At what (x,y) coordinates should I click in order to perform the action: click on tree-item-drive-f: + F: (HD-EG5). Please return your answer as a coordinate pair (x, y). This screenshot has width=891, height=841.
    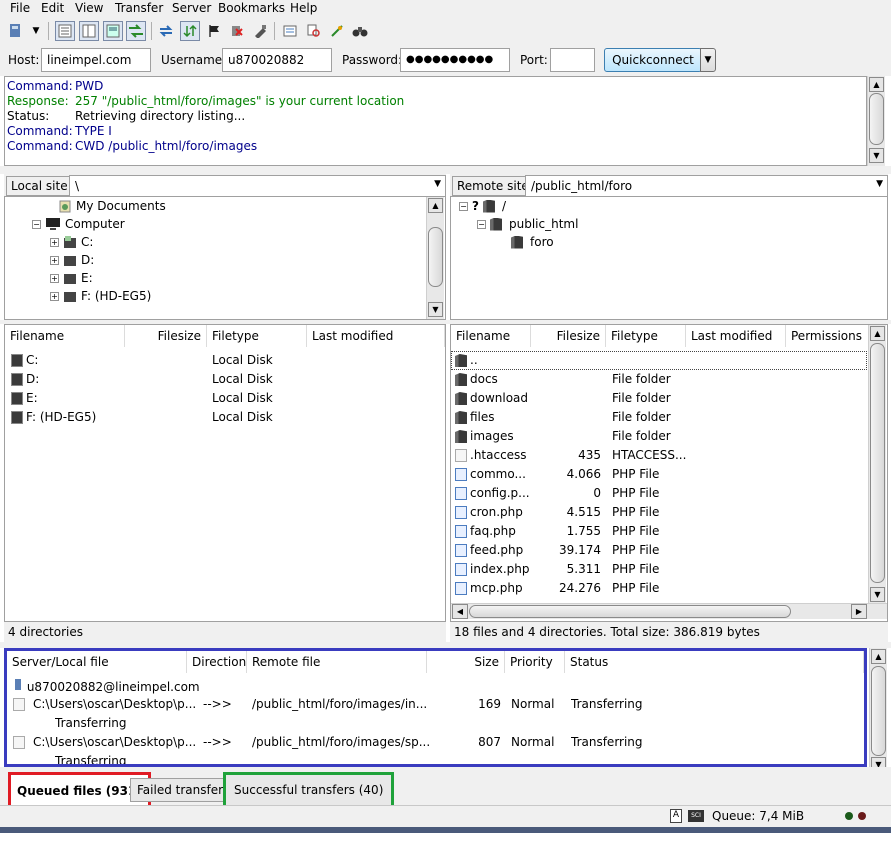
    Looking at the image, I should click on (100, 296).